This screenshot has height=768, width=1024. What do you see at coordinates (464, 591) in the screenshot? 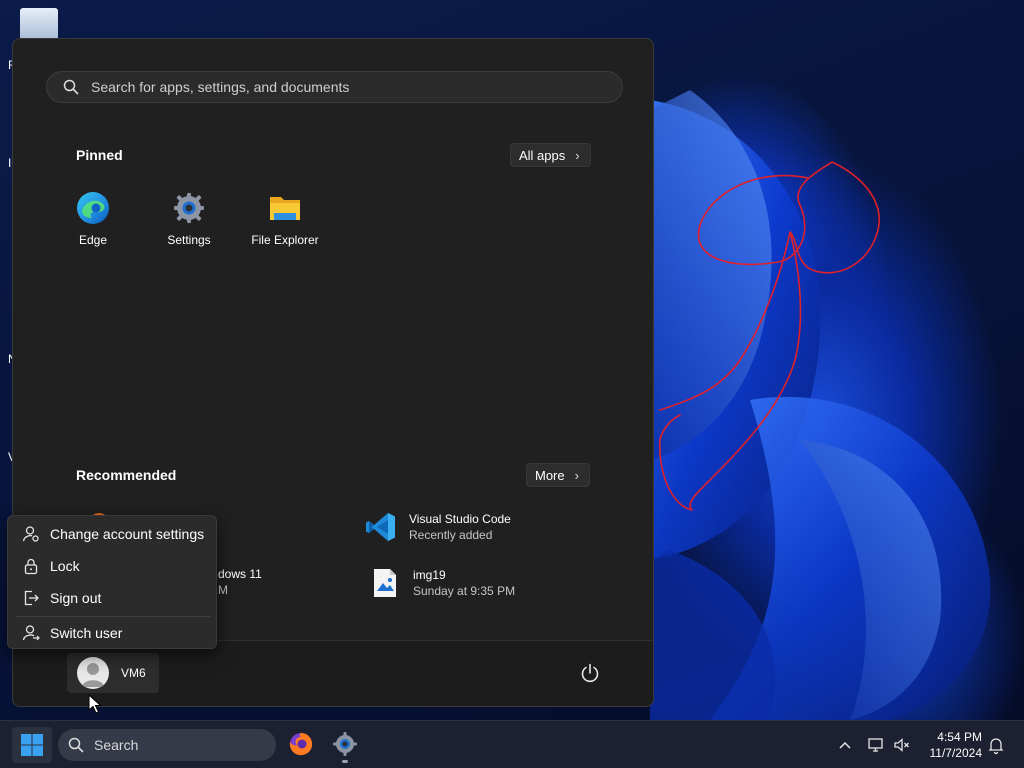
I see `recommended-item-subtitle: Sunday at 9:35 PM` at bounding box center [464, 591].